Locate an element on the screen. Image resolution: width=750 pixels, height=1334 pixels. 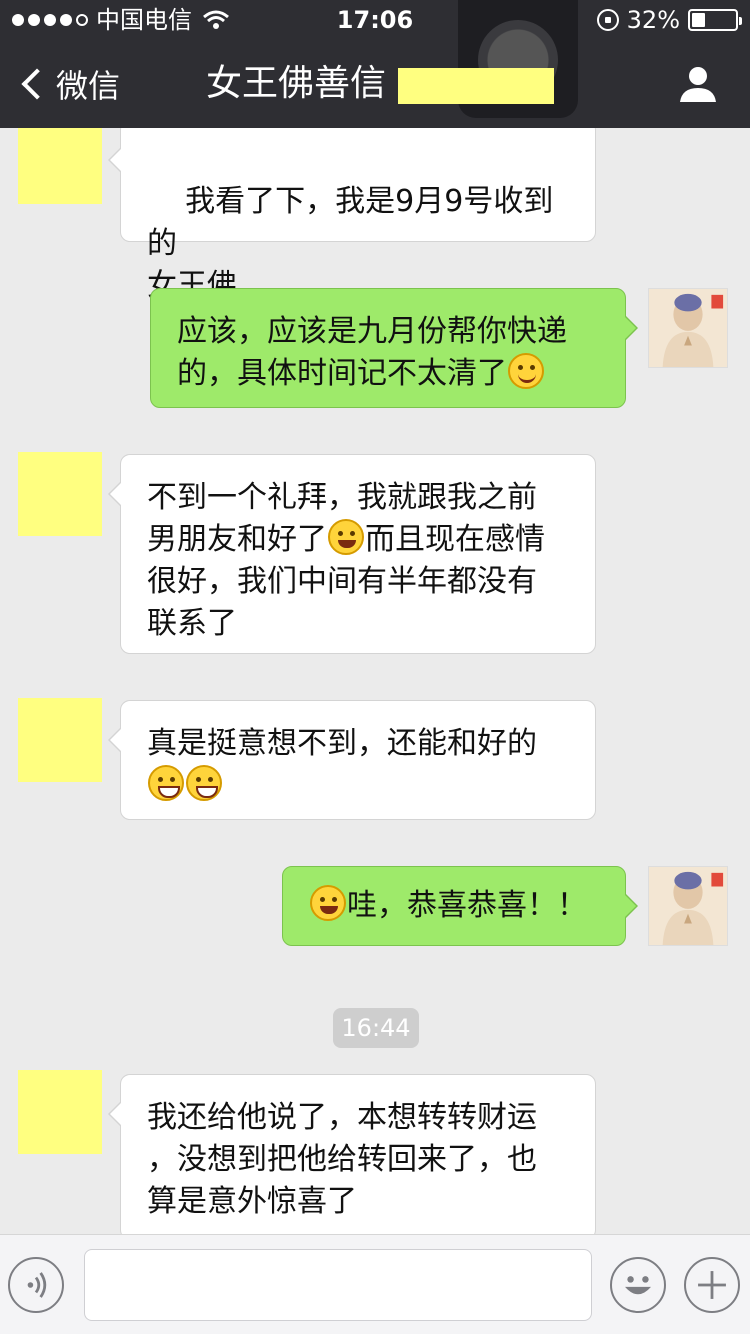
voice-icon is located at coordinates (36, 1285).